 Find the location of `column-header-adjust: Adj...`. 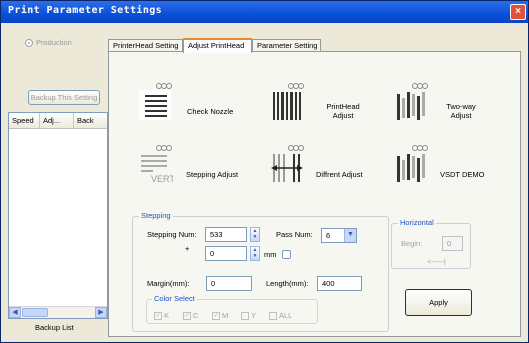

column-header-adjust: Adj... is located at coordinates (57, 120).